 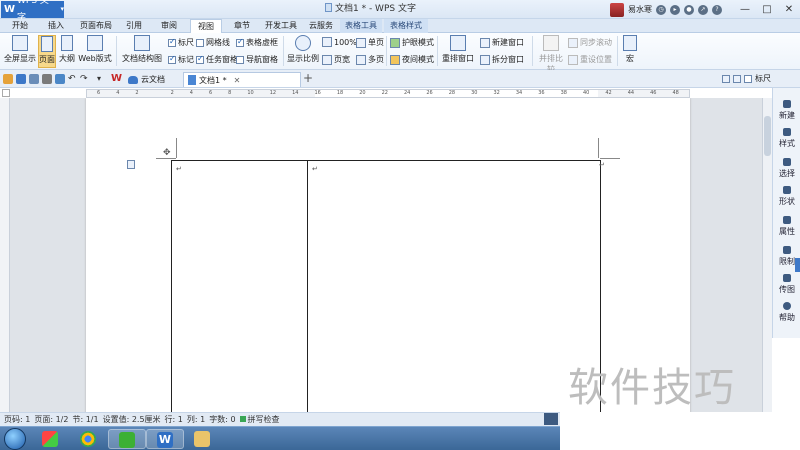 What do you see at coordinates (89, 439) in the screenshot?
I see `taskbar-chrome` at bounding box center [89, 439].